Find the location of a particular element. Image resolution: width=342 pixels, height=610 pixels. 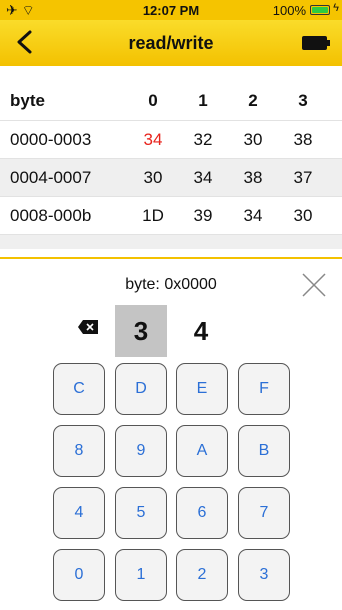

byte-cell: 32 is located at coordinates (203, 140).